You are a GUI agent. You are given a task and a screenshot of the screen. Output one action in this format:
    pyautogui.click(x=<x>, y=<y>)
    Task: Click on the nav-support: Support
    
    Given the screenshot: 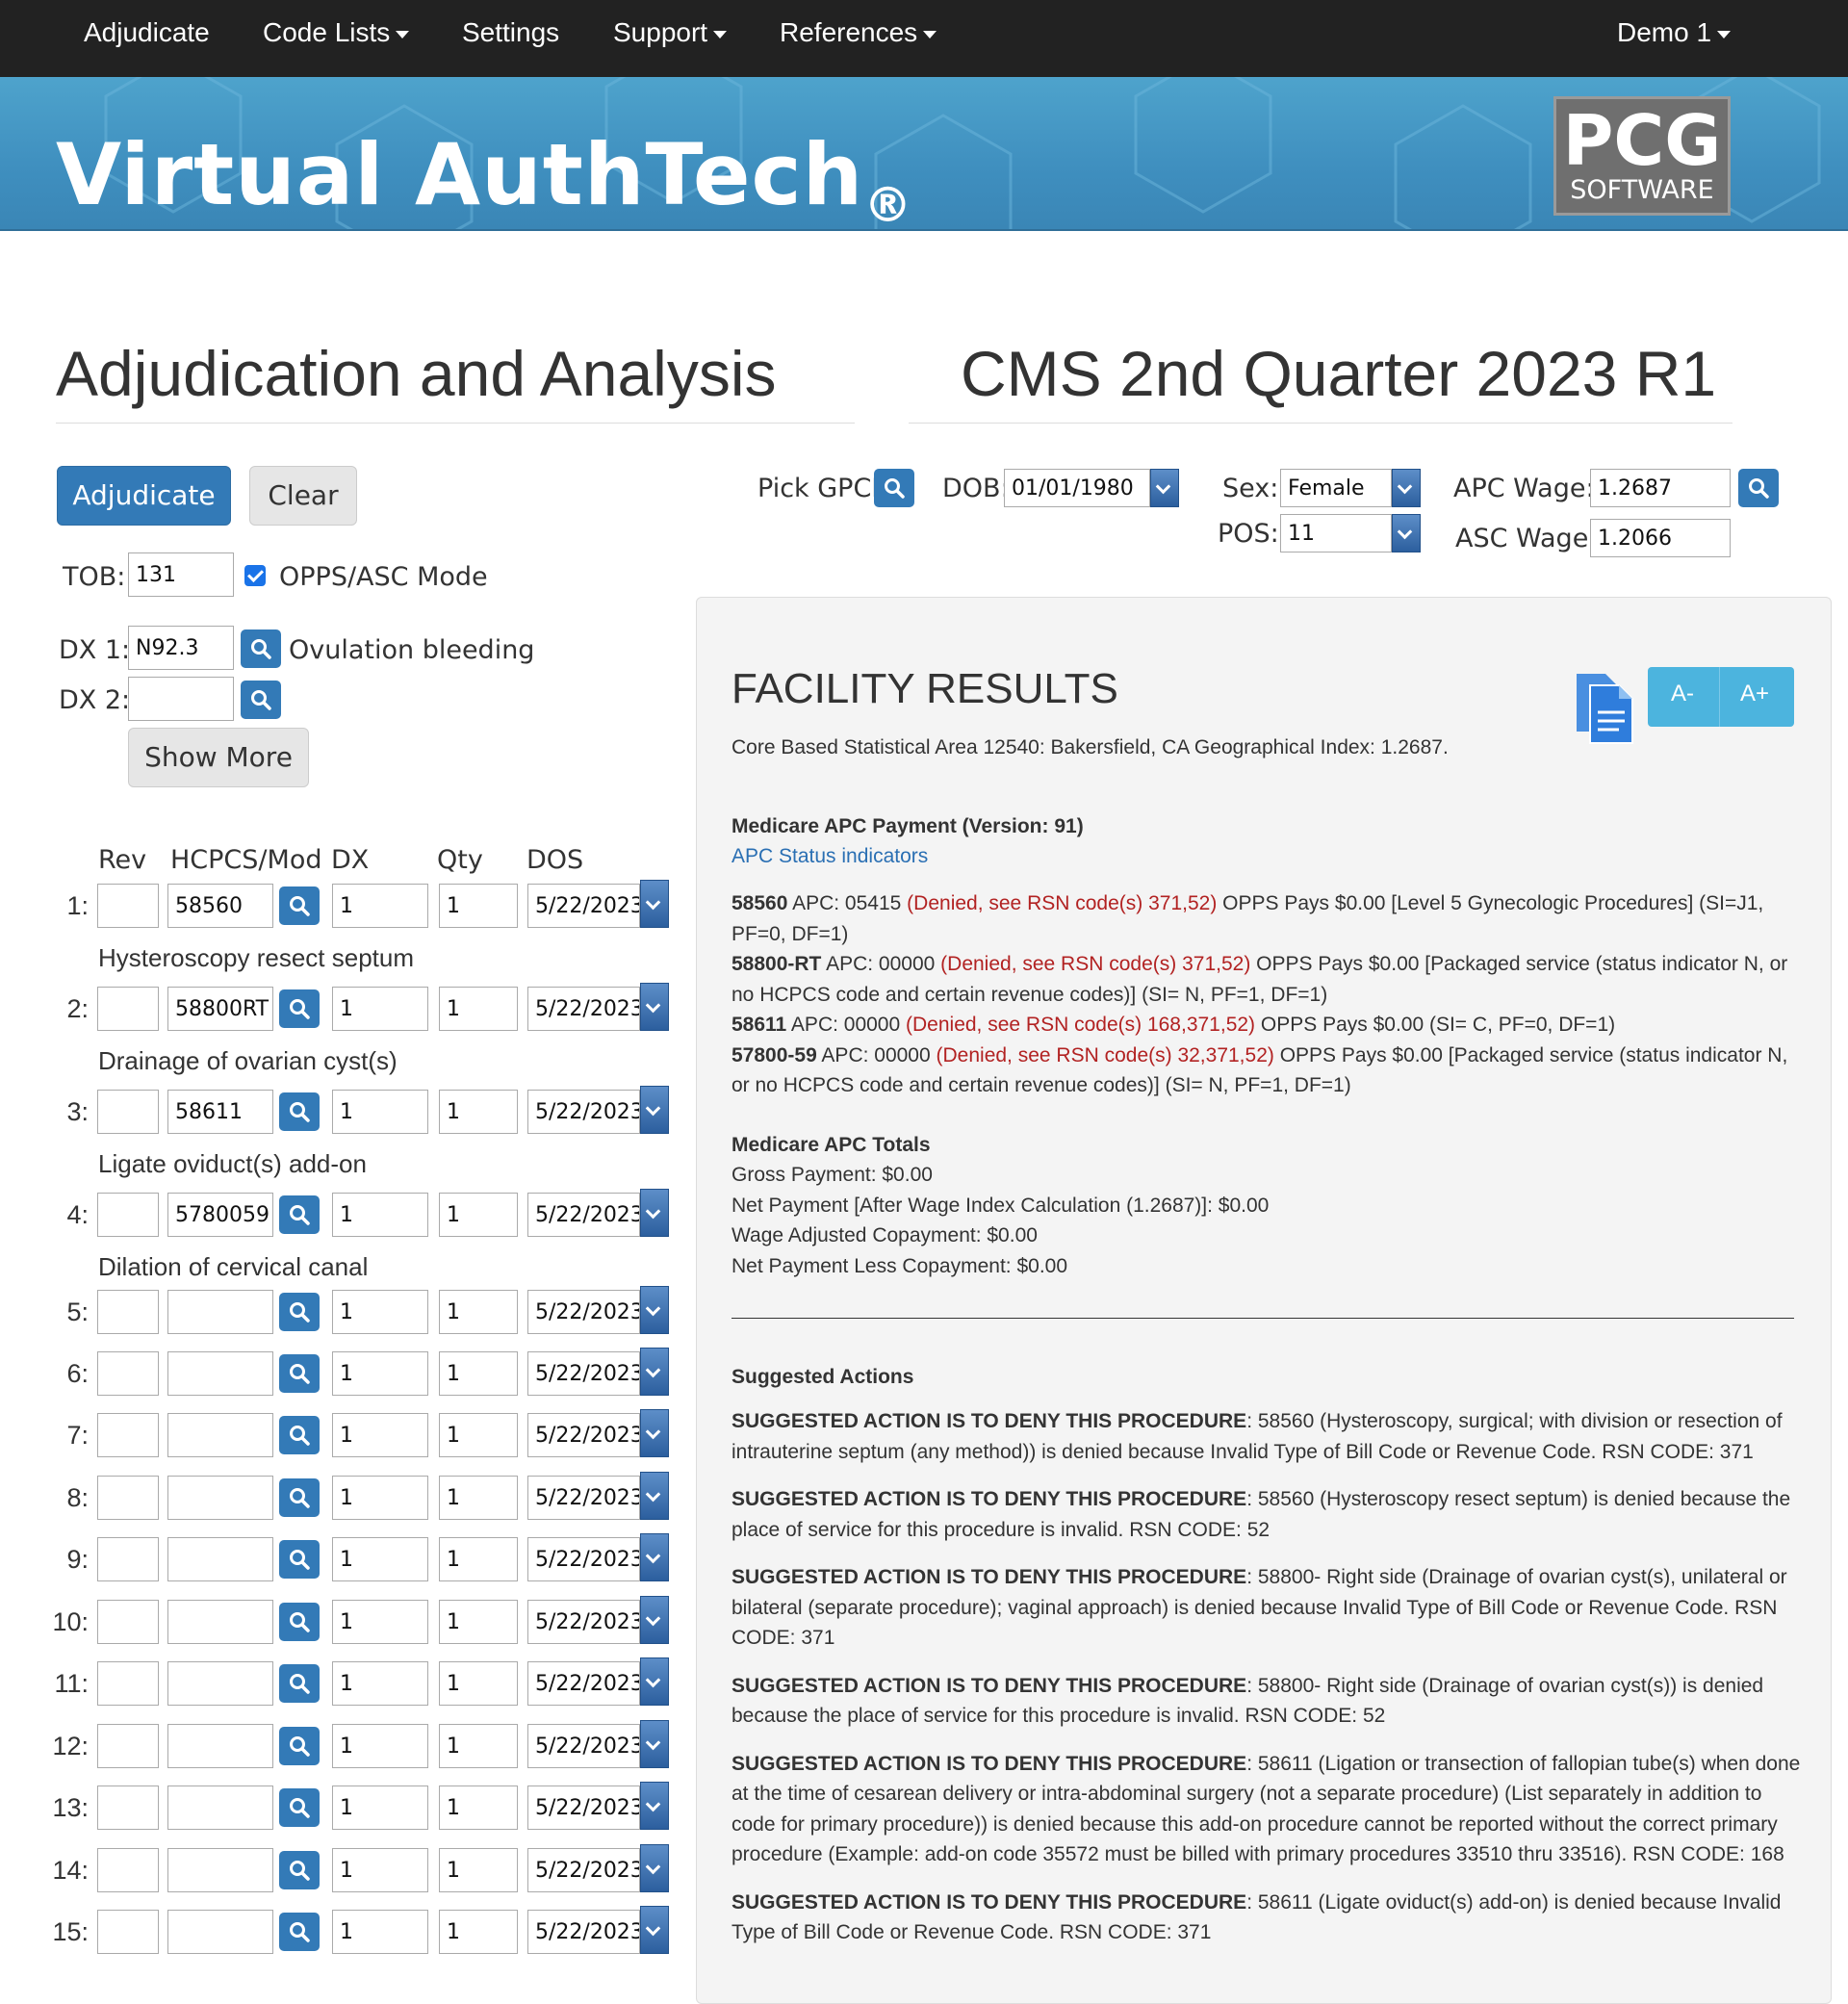 What is the action you would take?
    pyautogui.click(x=670, y=32)
    